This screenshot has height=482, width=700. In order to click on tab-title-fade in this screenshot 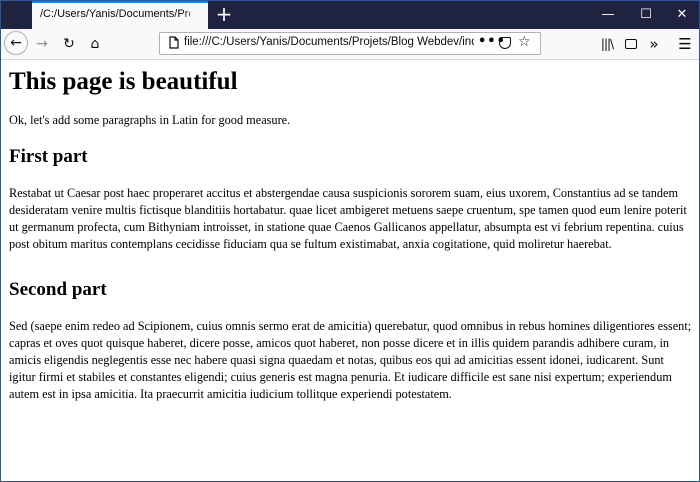, I will do `click(195, 16)`.